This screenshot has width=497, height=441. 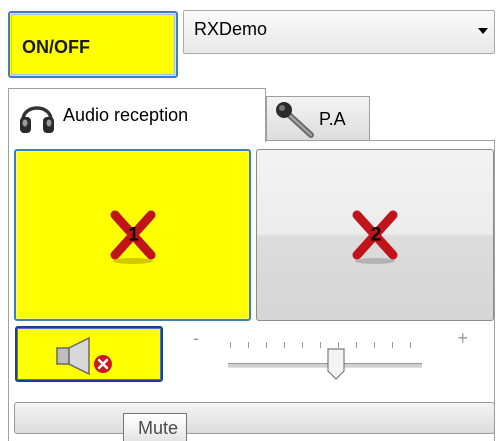 I want to click on device-select: RXDemo, so click(x=339, y=32).